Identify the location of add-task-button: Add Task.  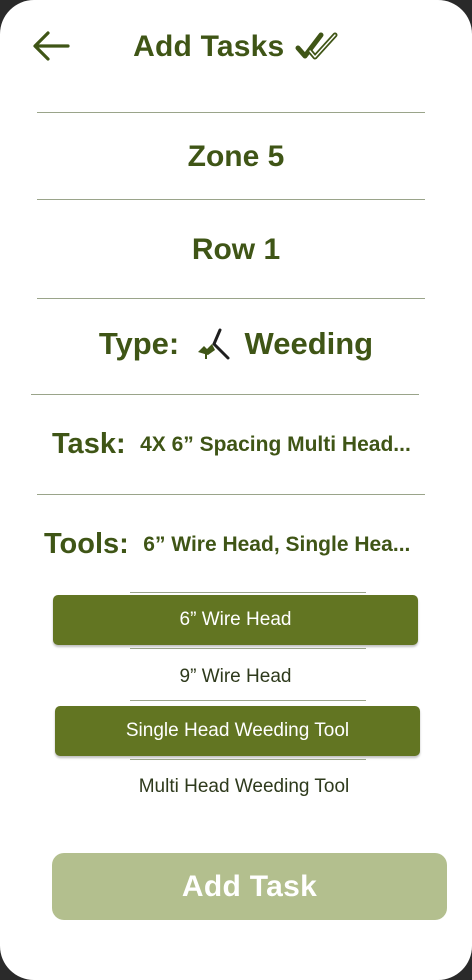
(249, 886).